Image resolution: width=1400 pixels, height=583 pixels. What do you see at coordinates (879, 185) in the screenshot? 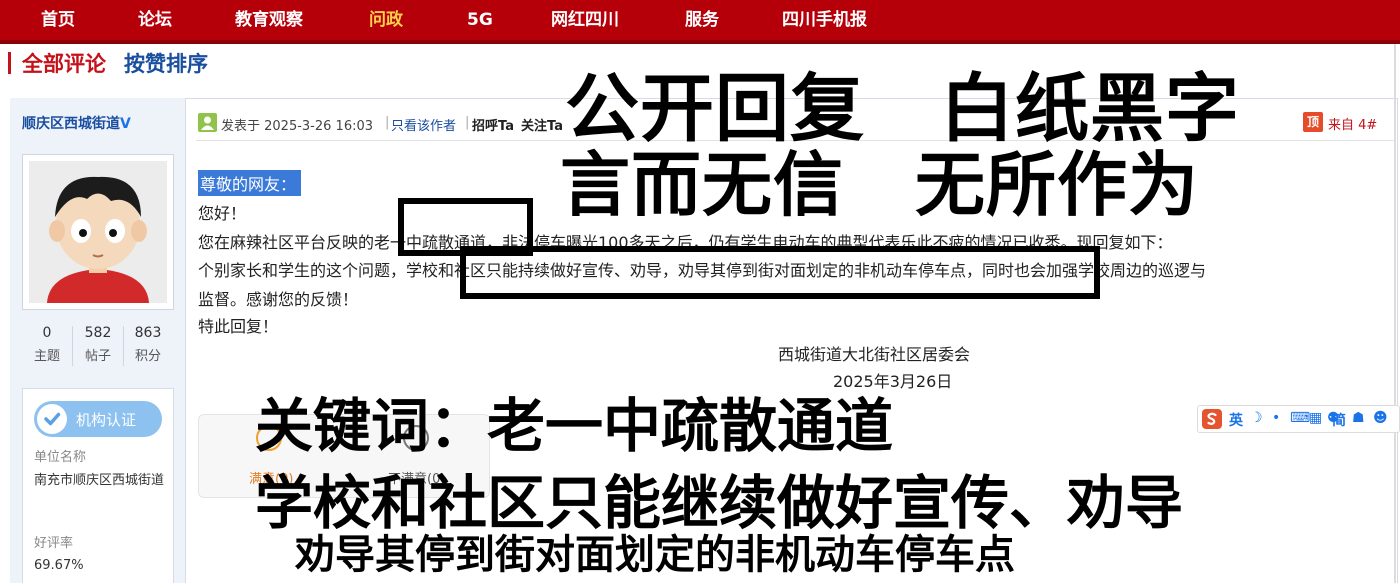
I see `overlay-headline-2: 言而无信 无所作为` at bounding box center [879, 185].